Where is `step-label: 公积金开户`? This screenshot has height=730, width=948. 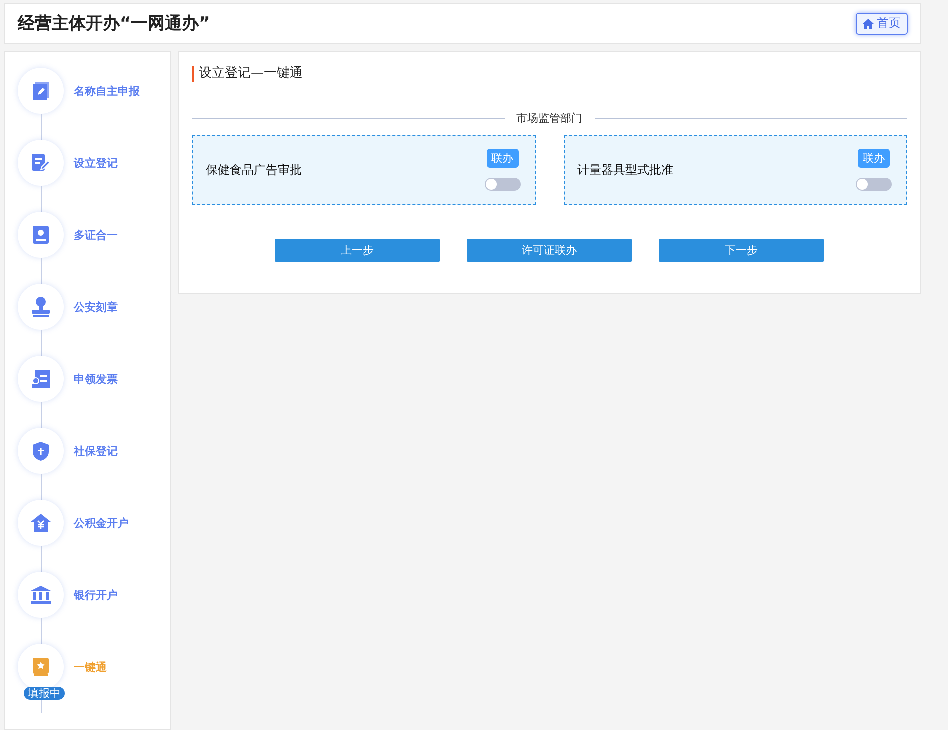 step-label: 公积金开户 is located at coordinates (101, 523).